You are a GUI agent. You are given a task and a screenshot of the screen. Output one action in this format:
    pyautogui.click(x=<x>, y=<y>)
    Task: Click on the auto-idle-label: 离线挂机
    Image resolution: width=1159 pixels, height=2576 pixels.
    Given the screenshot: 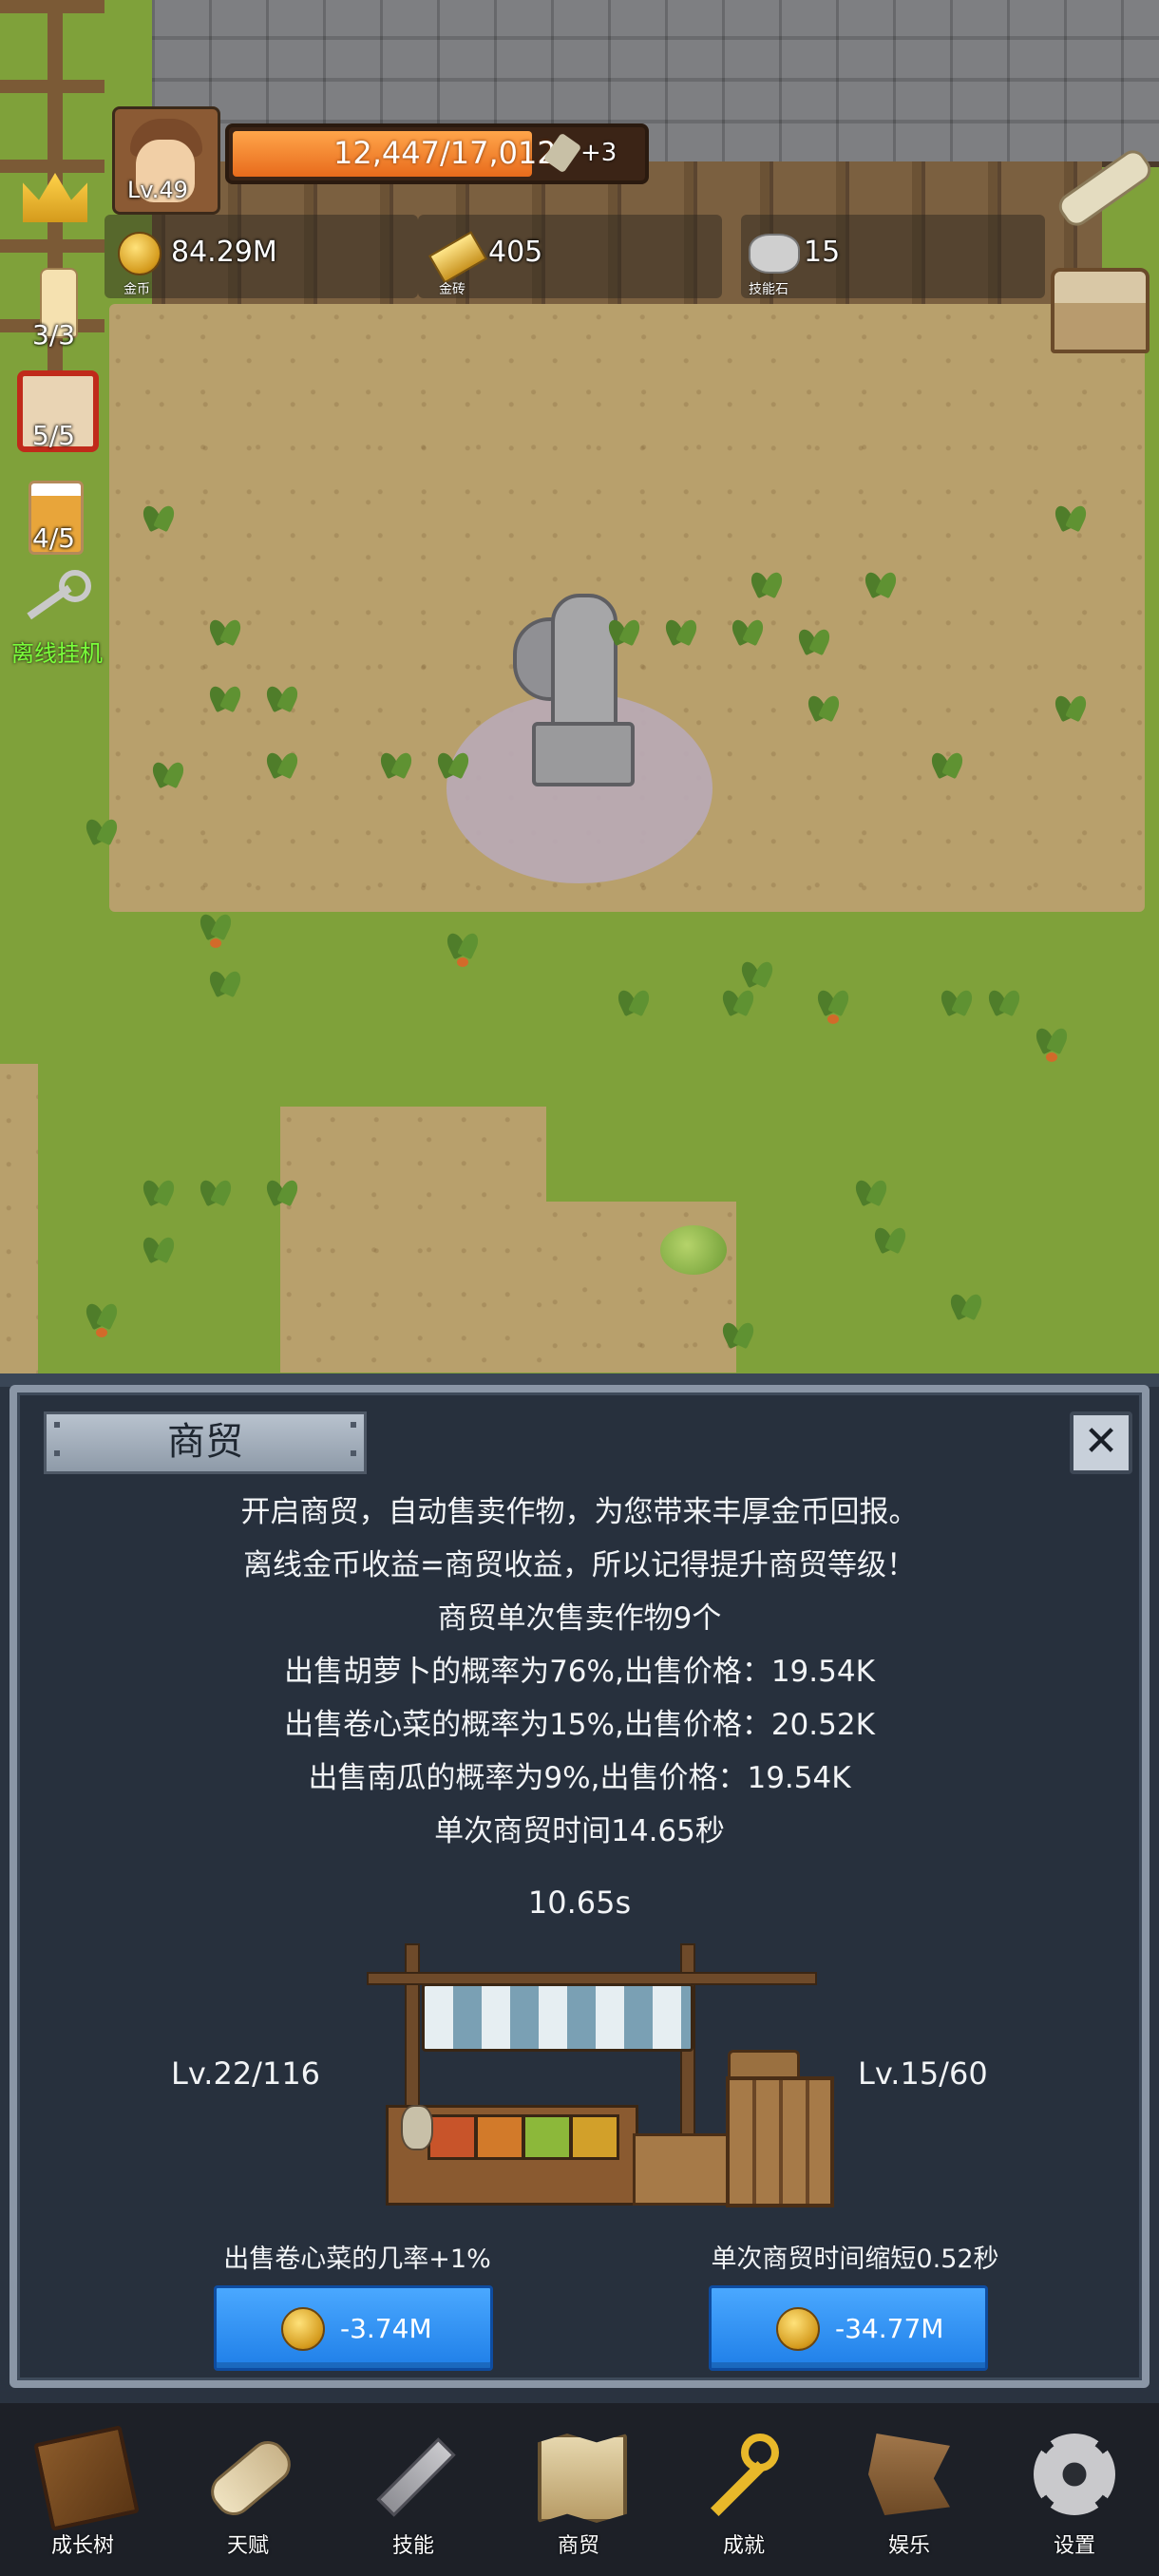 What is the action you would take?
    pyautogui.click(x=57, y=651)
    